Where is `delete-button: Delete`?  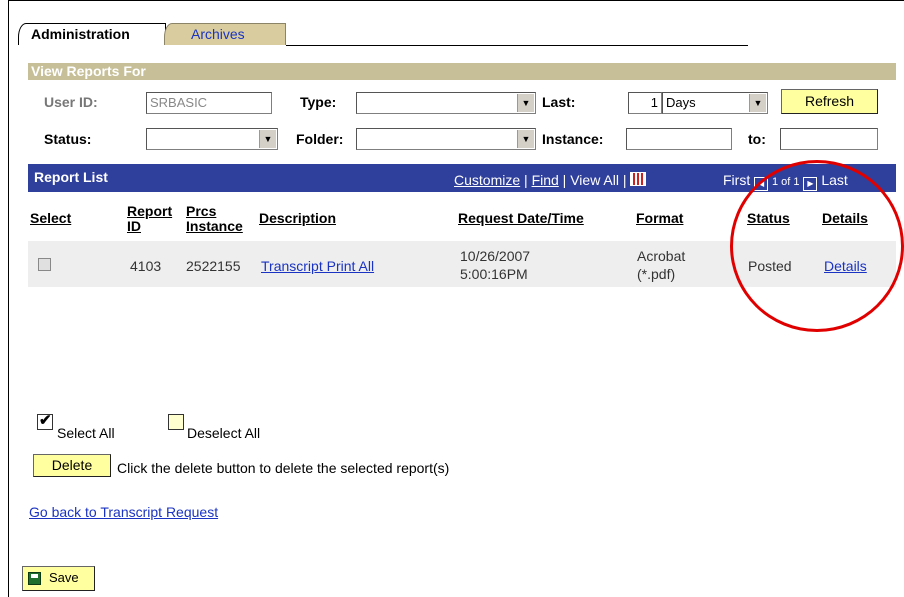
delete-button: Delete is located at coordinates (72, 465).